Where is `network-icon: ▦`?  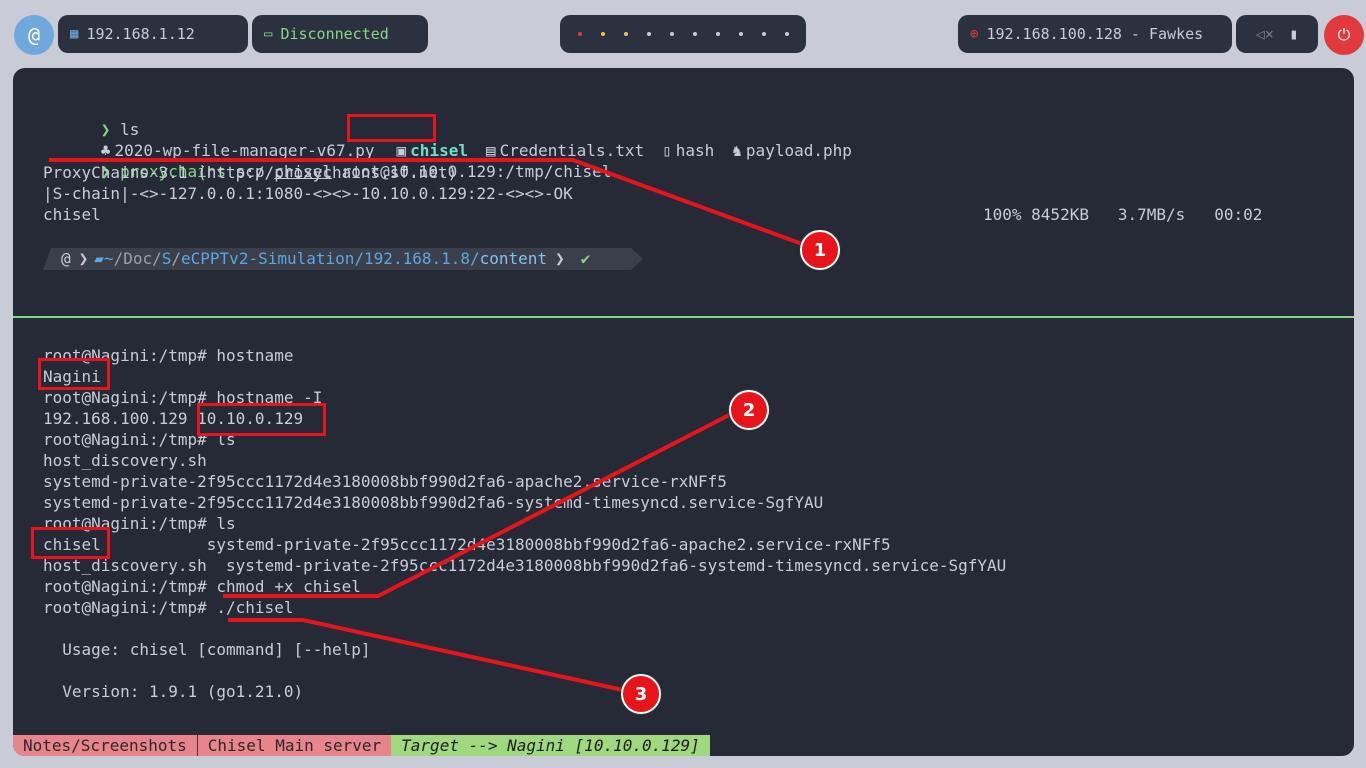 network-icon: ▦ is located at coordinates (74, 34).